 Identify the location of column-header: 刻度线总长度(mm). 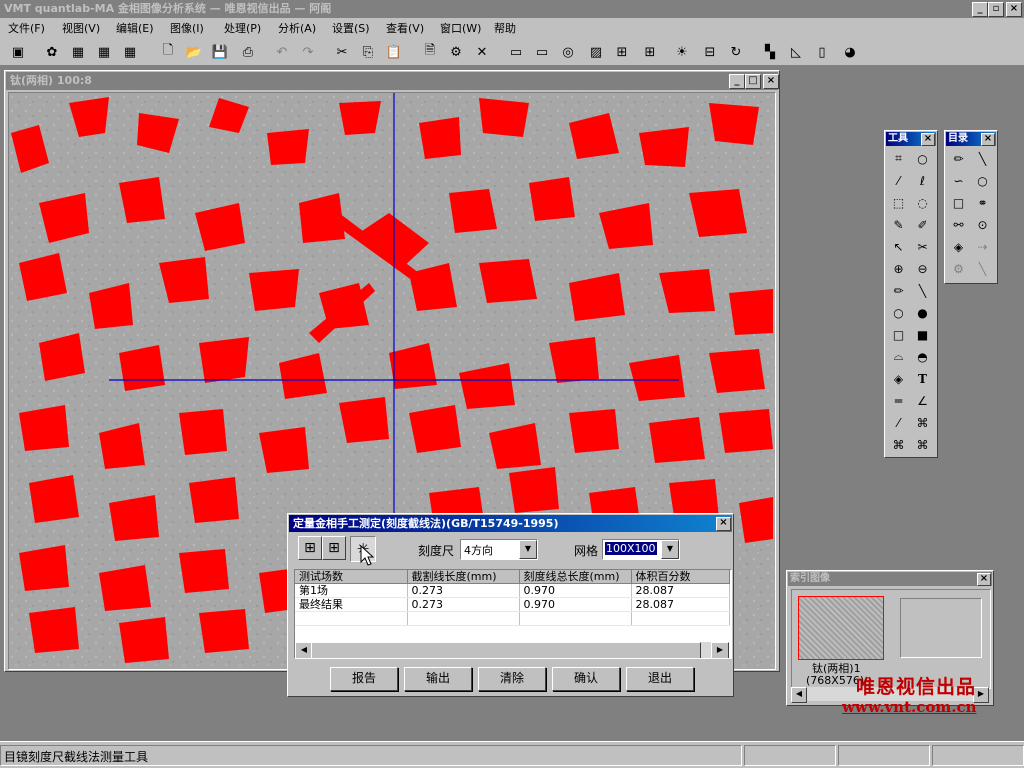
(575, 577).